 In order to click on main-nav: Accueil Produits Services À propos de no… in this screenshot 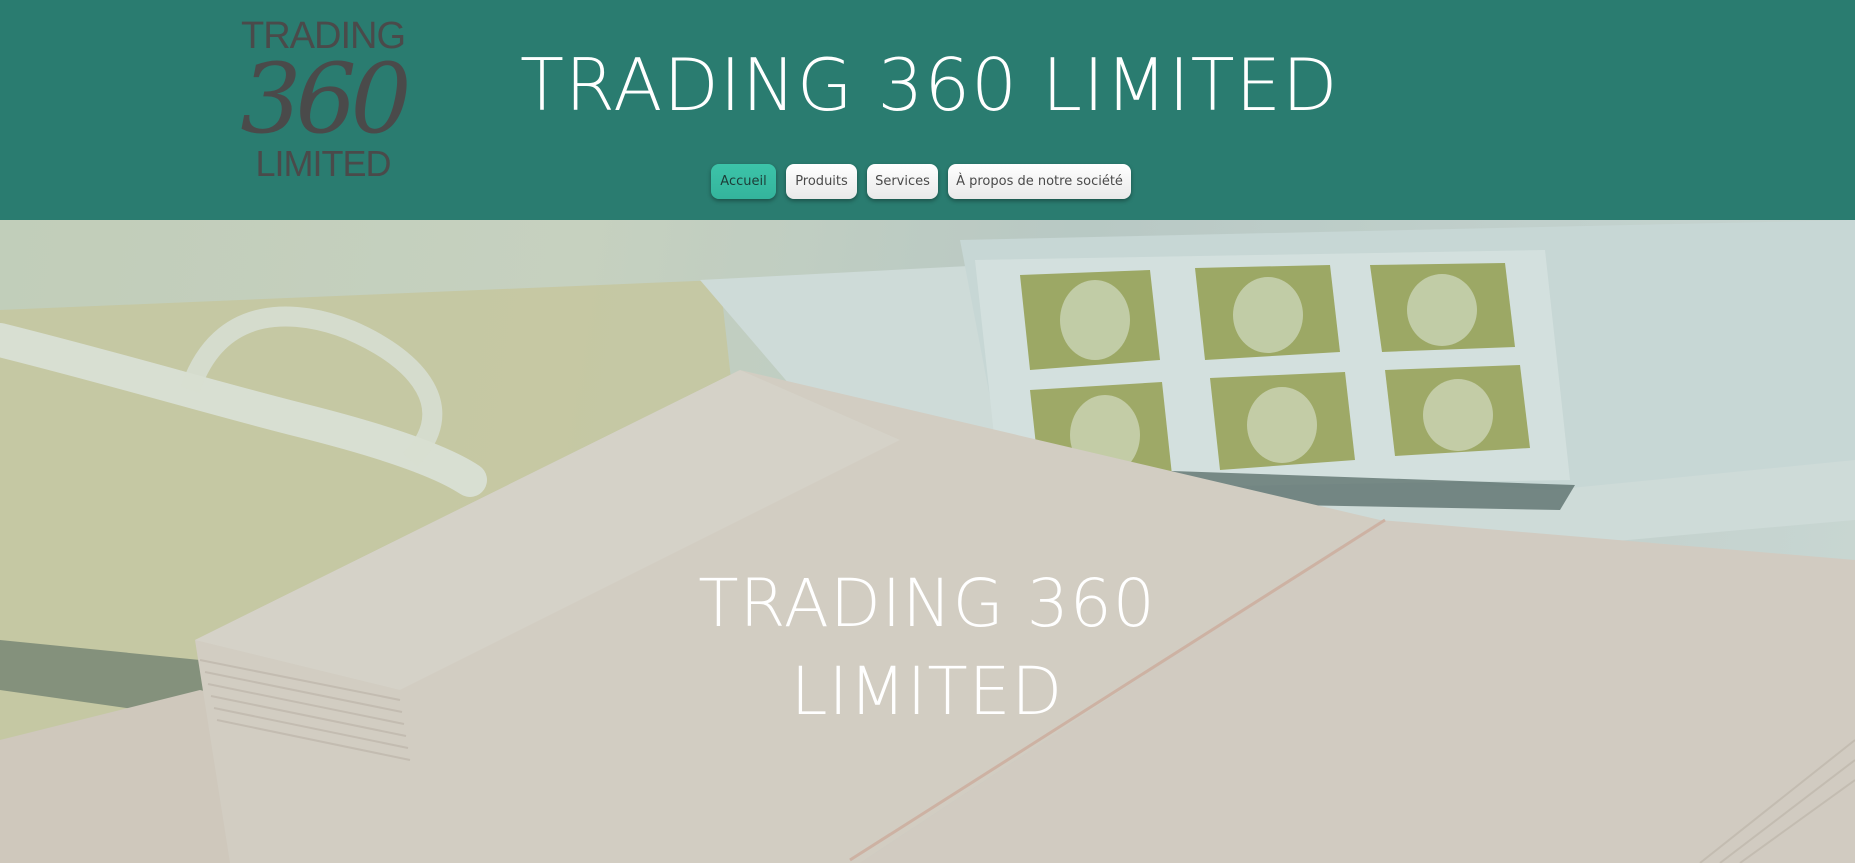, I will do `click(927, 182)`.